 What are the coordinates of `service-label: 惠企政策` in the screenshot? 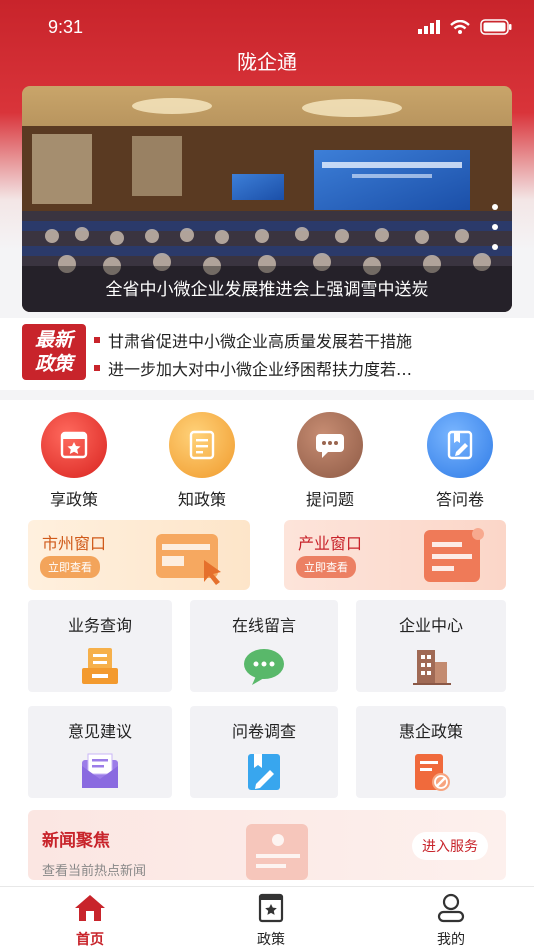 It's located at (430, 731).